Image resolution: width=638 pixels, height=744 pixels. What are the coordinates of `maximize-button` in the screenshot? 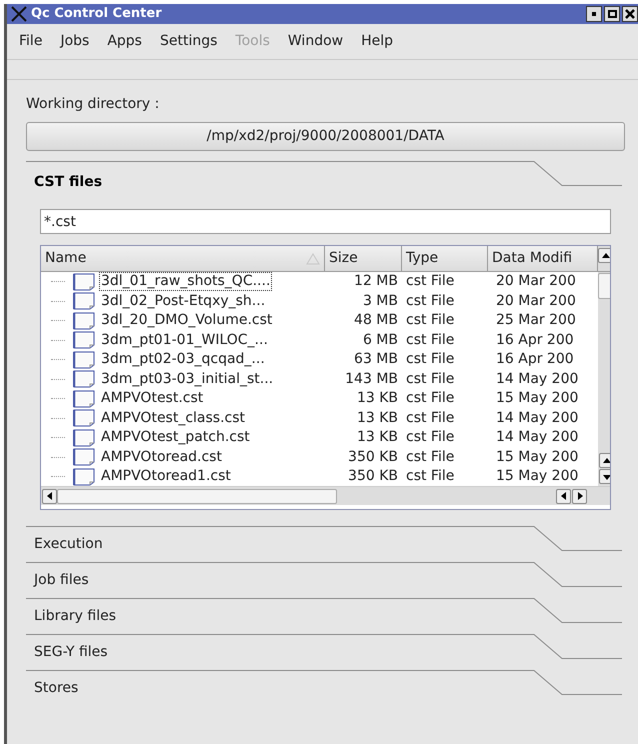 It's located at (612, 14).